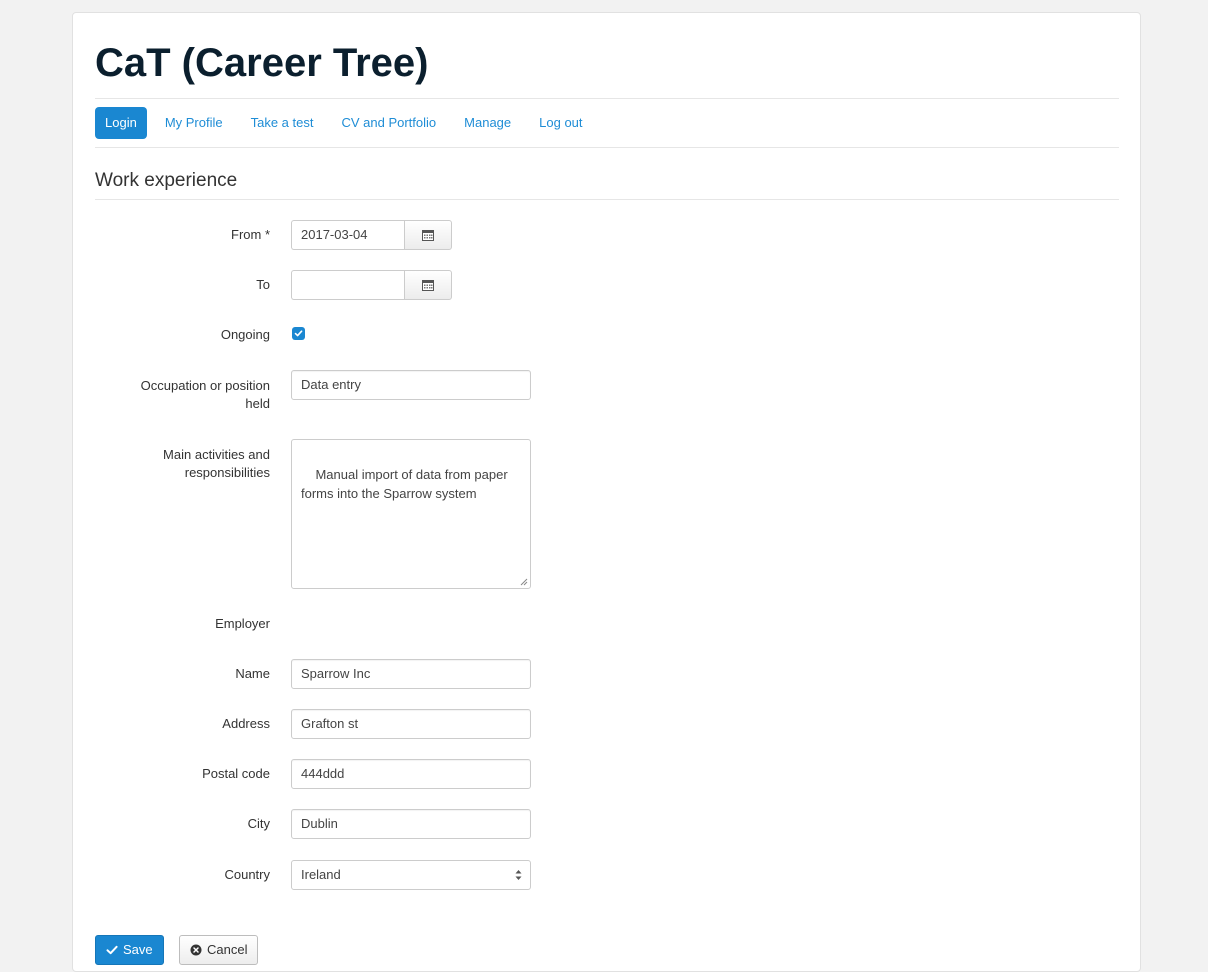 This screenshot has height=972, width=1208. What do you see at coordinates (607, 199) in the screenshot?
I see `section-divider` at bounding box center [607, 199].